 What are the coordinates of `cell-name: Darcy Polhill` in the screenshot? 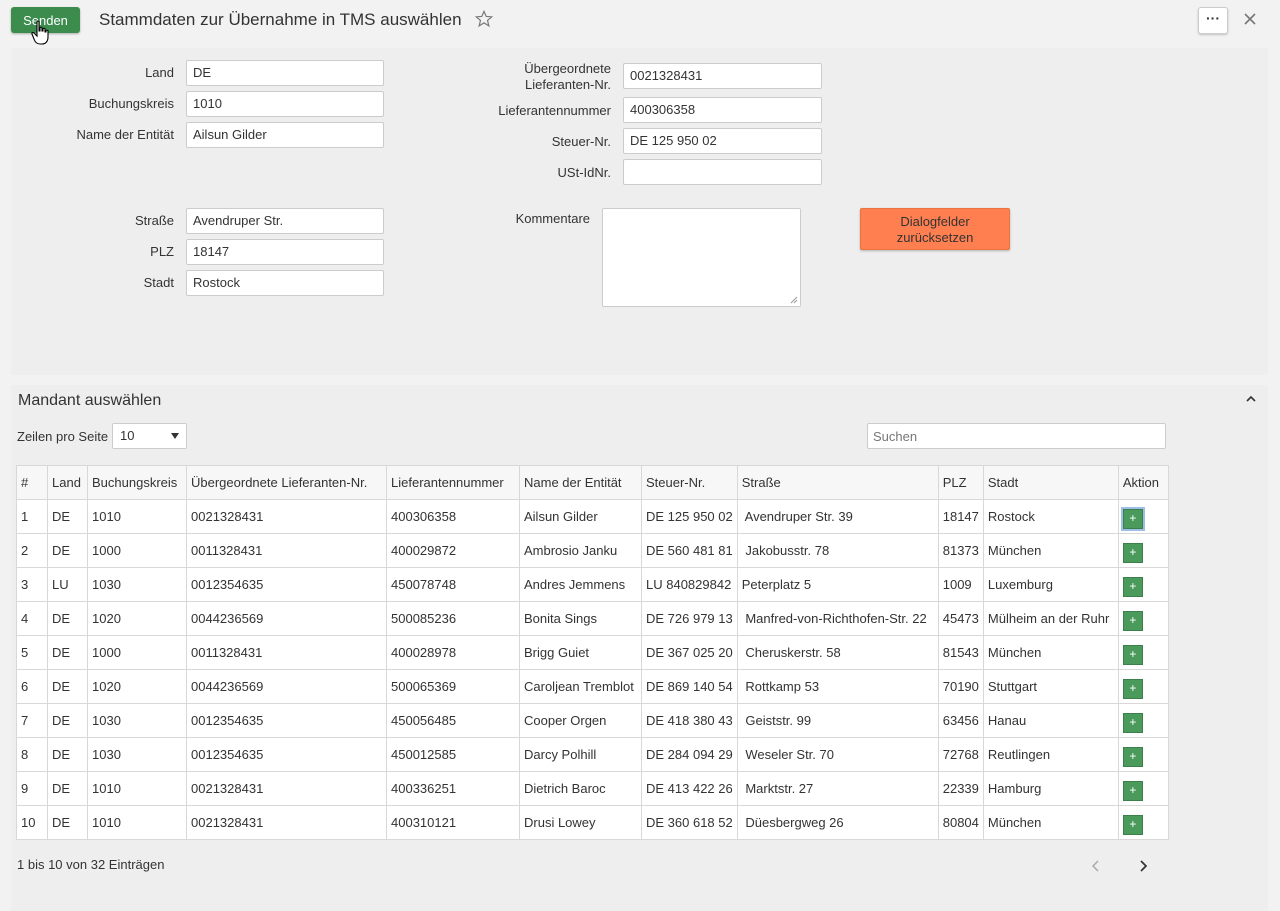 It's located at (580, 754).